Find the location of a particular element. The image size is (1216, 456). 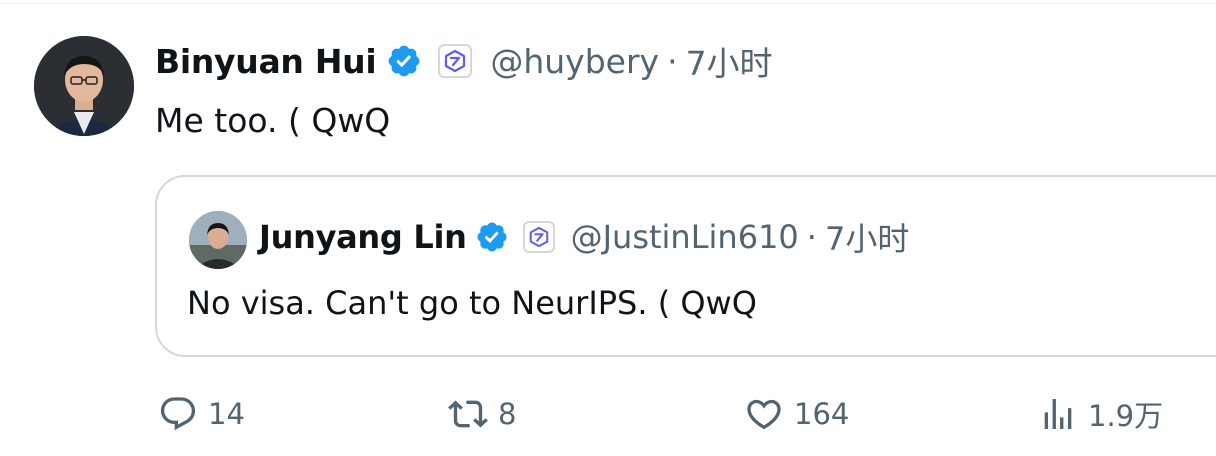

tweet-header: Binyuan Hui @huybery · 7小时 is located at coordinates (464, 61).